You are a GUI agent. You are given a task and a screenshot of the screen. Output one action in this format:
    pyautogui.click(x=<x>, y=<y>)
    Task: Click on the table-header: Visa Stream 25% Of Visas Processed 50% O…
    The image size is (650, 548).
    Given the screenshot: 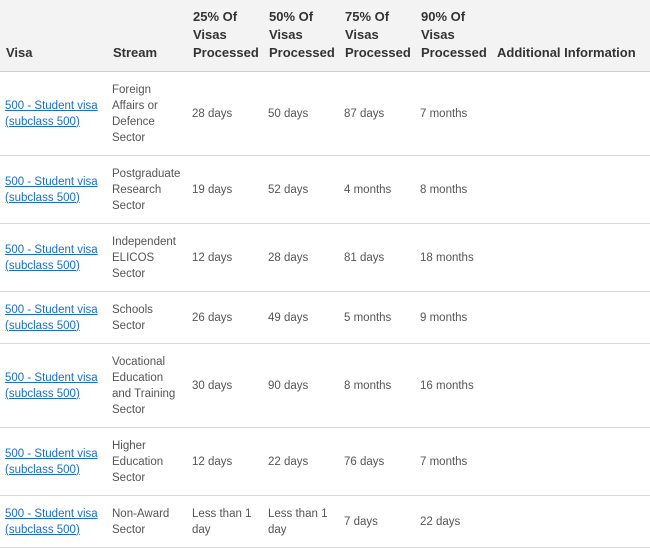 What is the action you would take?
    pyautogui.click(x=325, y=36)
    